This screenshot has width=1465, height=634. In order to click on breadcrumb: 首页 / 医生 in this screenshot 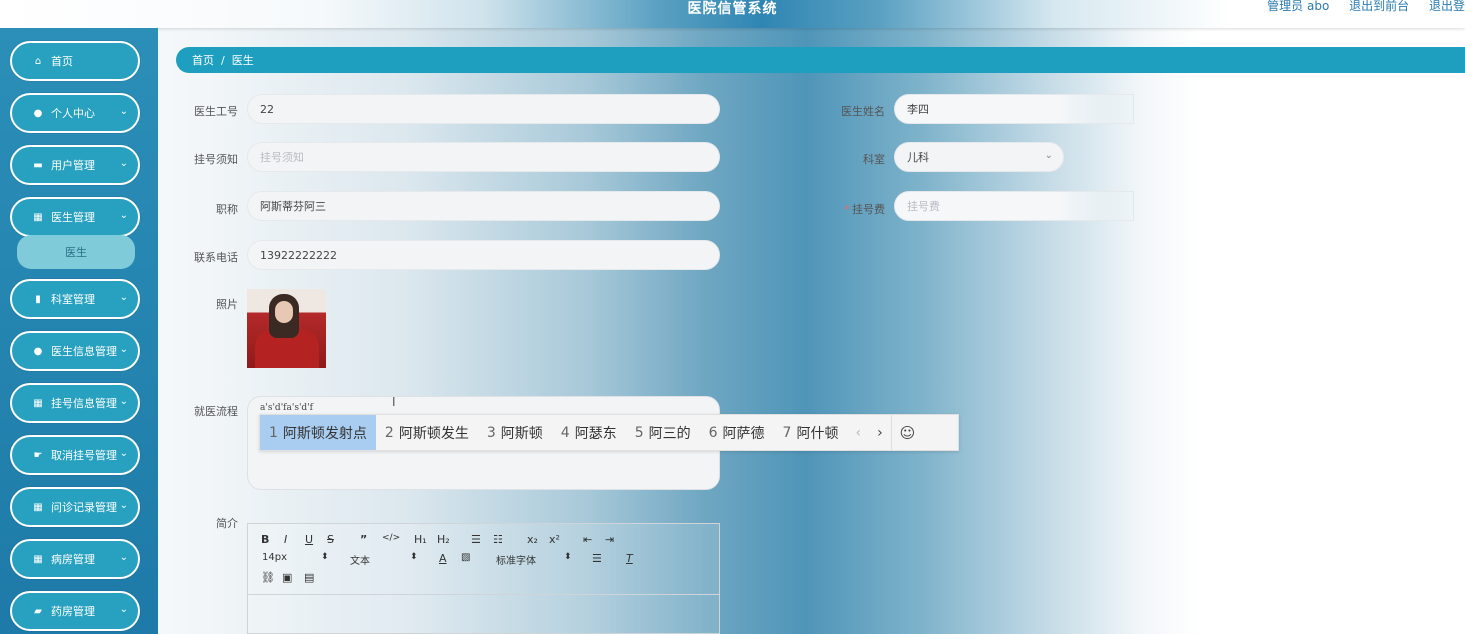, I will do `click(820, 60)`.